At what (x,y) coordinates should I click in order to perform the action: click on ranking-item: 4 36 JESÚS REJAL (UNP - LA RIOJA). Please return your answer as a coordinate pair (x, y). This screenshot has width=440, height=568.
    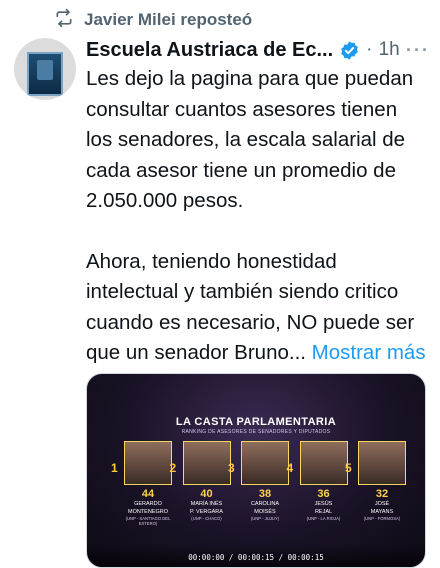
    Looking at the image, I should click on (318, 491).